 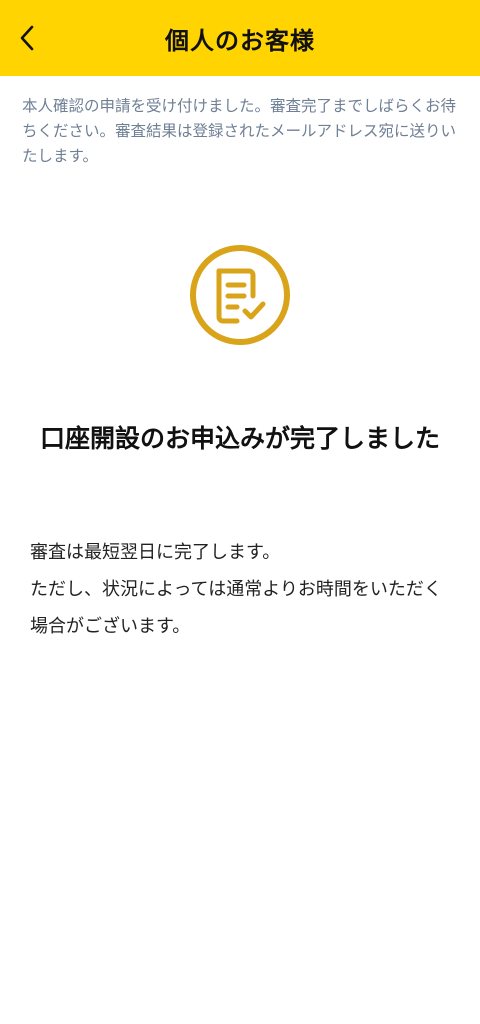 I want to click on review-message-line-2: ただし、状況によっては通常よりお時間をいただく場合がございます。, so click(x=236, y=608).